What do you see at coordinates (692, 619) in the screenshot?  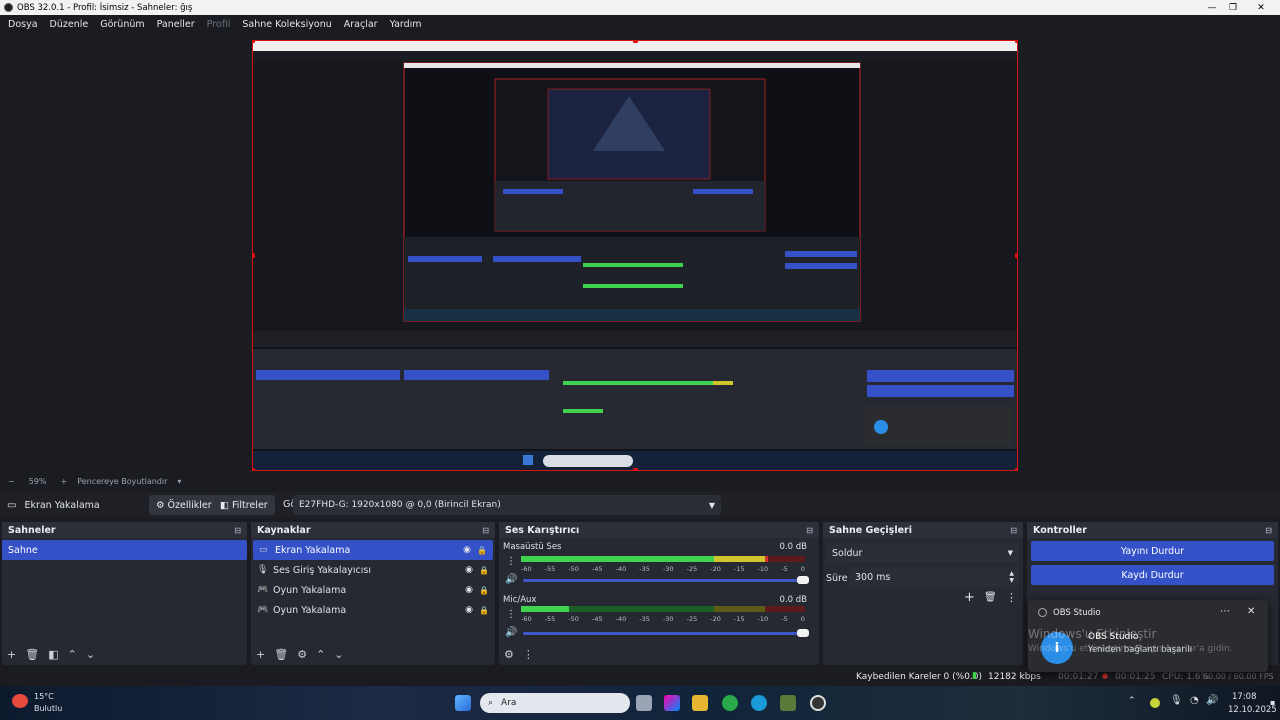 I see `meter-tick-label: -25` at bounding box center [692, 619].